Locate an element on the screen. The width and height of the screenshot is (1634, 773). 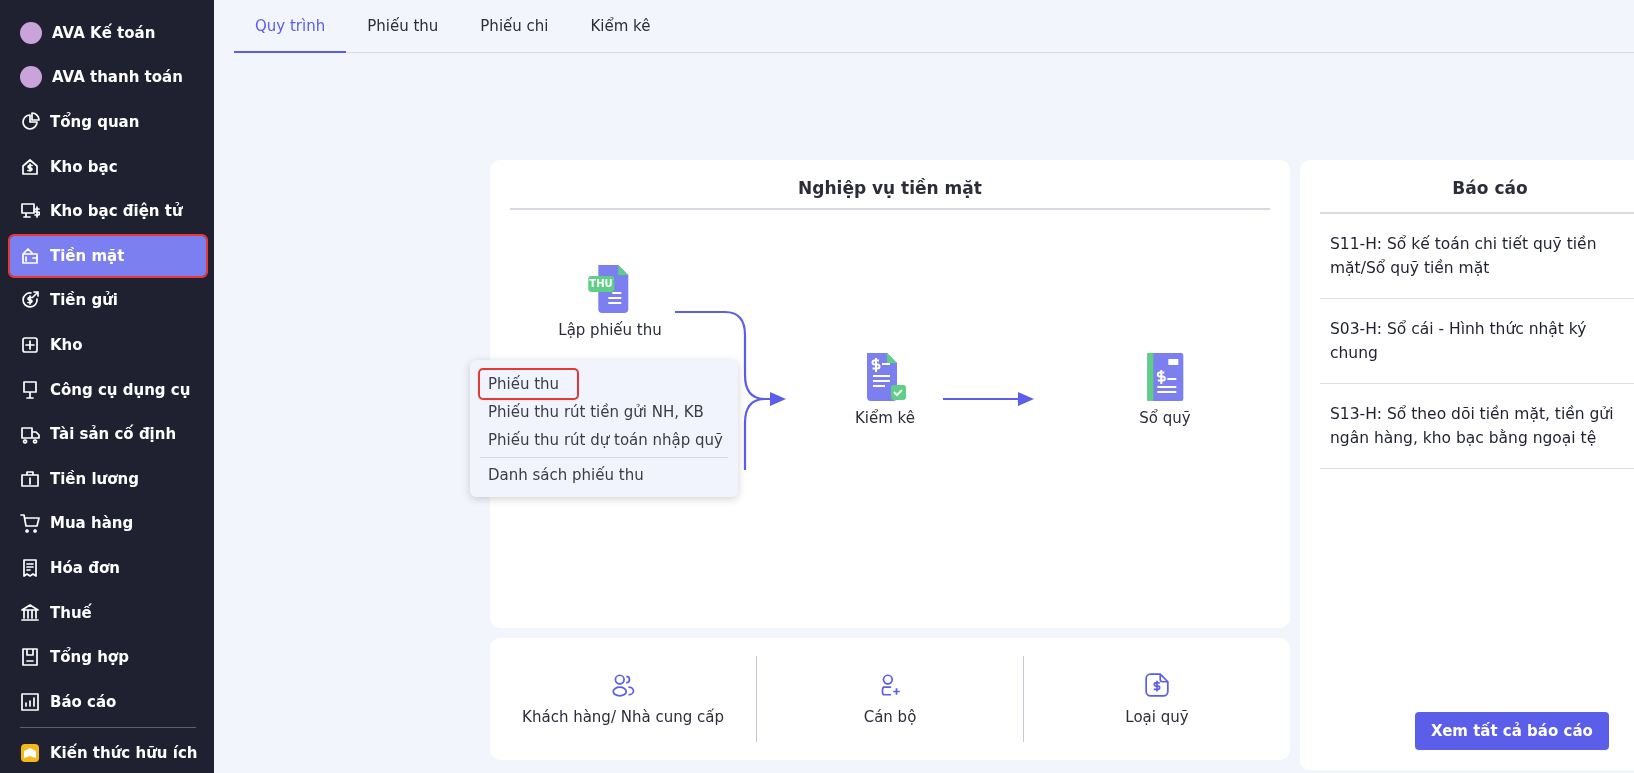
sidebar-item: Tài sản cố định is located at coordinates (108, 434).